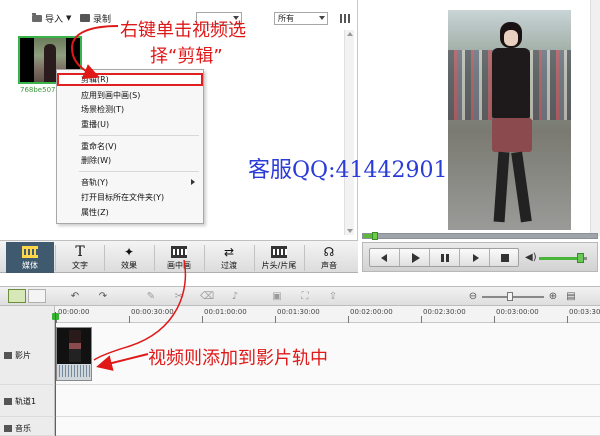 This screenshot has width=600, height=436. Describe the element at coordinates (130, 124) in the screenshot. I see `menu-item-replay: 重播(U)` at that location.